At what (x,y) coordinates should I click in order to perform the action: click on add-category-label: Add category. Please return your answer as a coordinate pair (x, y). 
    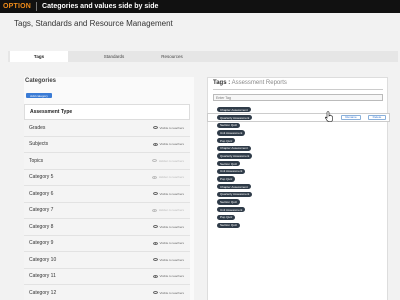
    Looking at the image, I should click on (39, 95).